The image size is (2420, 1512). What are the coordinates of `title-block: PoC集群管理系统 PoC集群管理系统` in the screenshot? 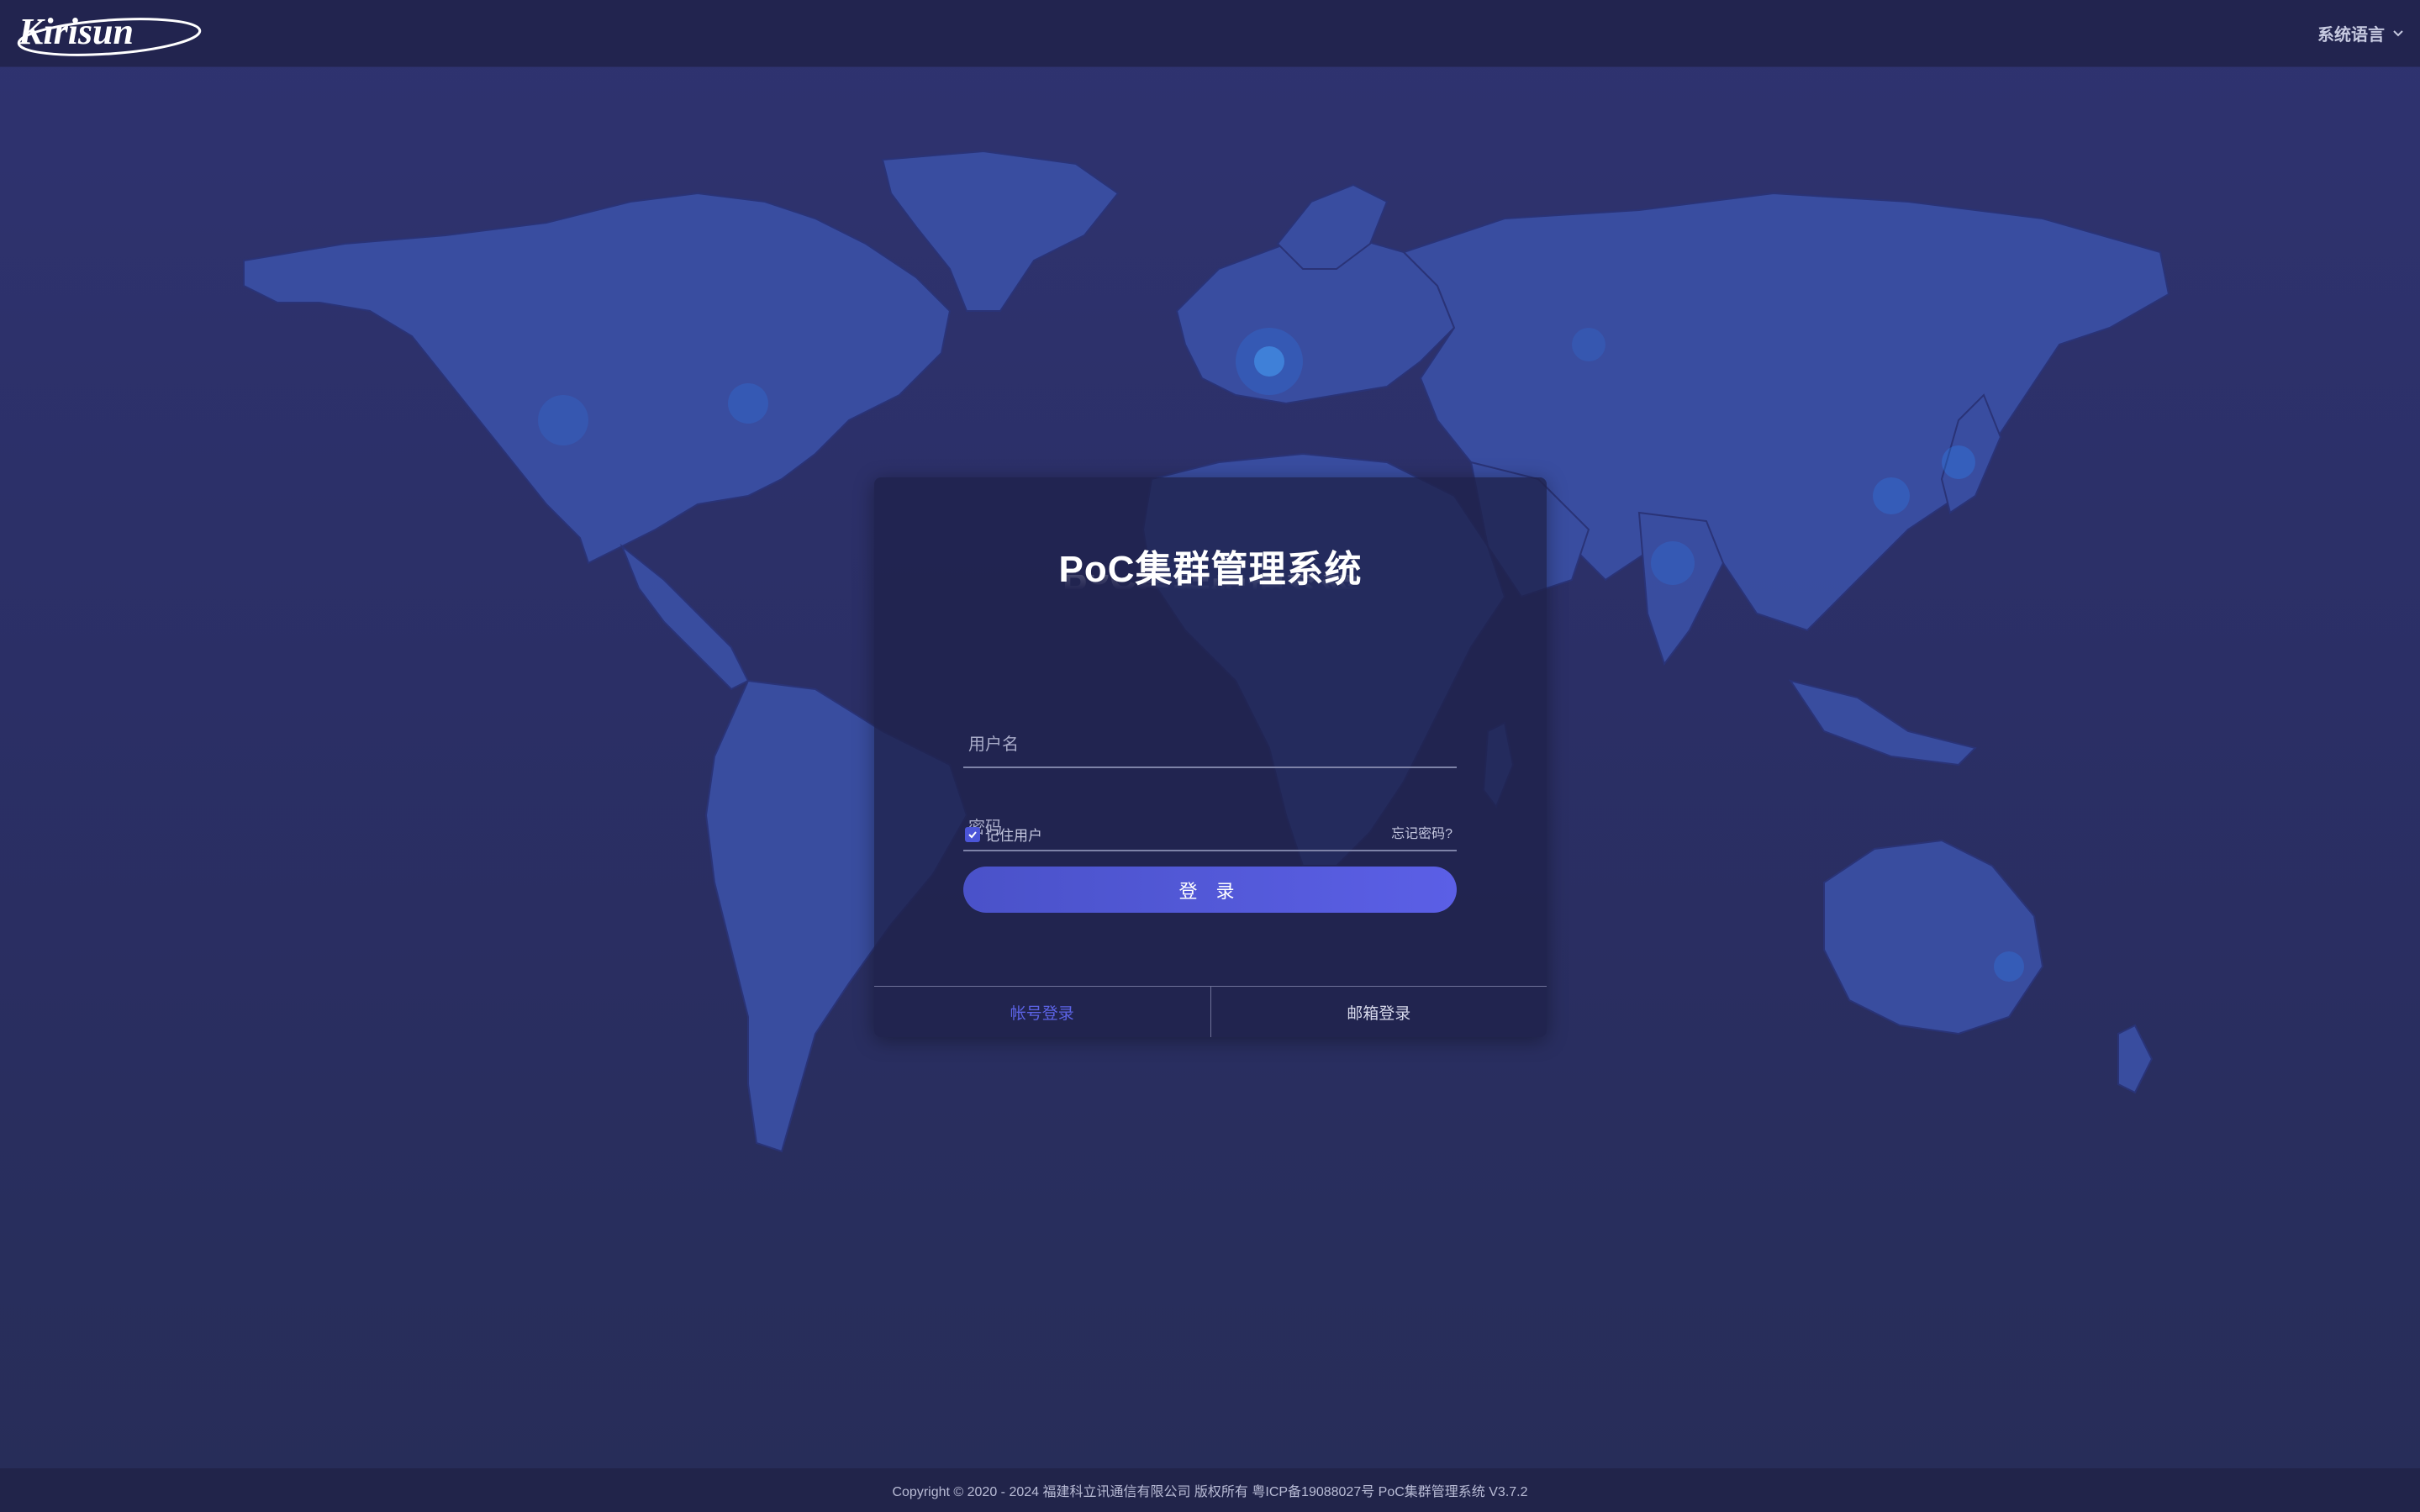 It's located at (1210, 573).